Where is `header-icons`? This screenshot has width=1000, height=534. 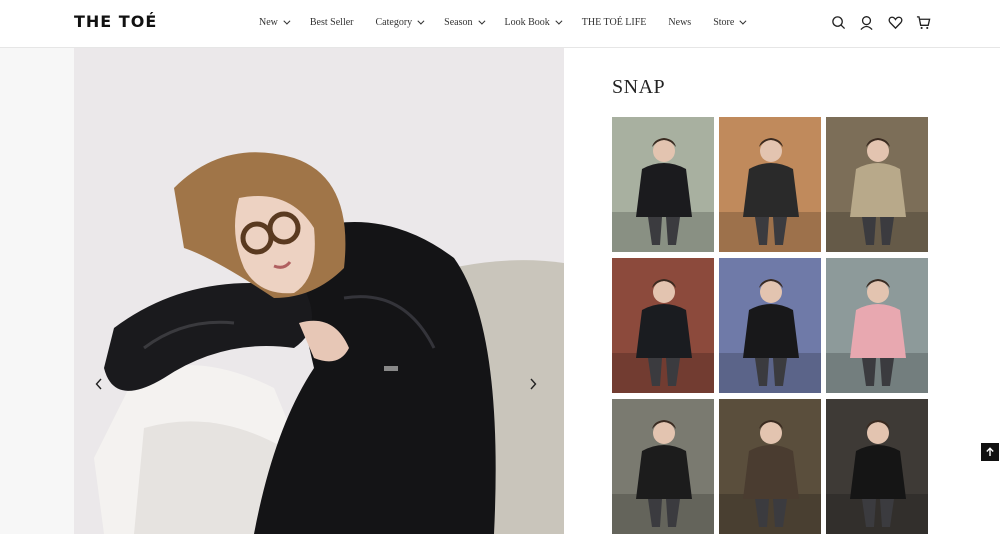 header-icons is located at coordinates (885, 22).